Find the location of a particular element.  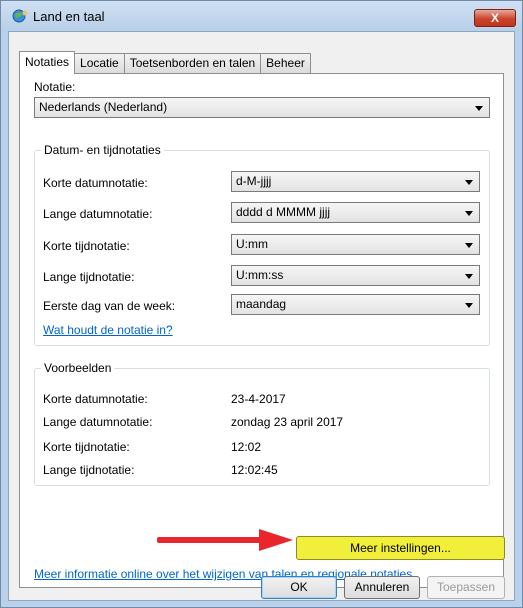

voorbeeld-korte-datum-value: 23-4-2017 is located at coordinates (258, 399).